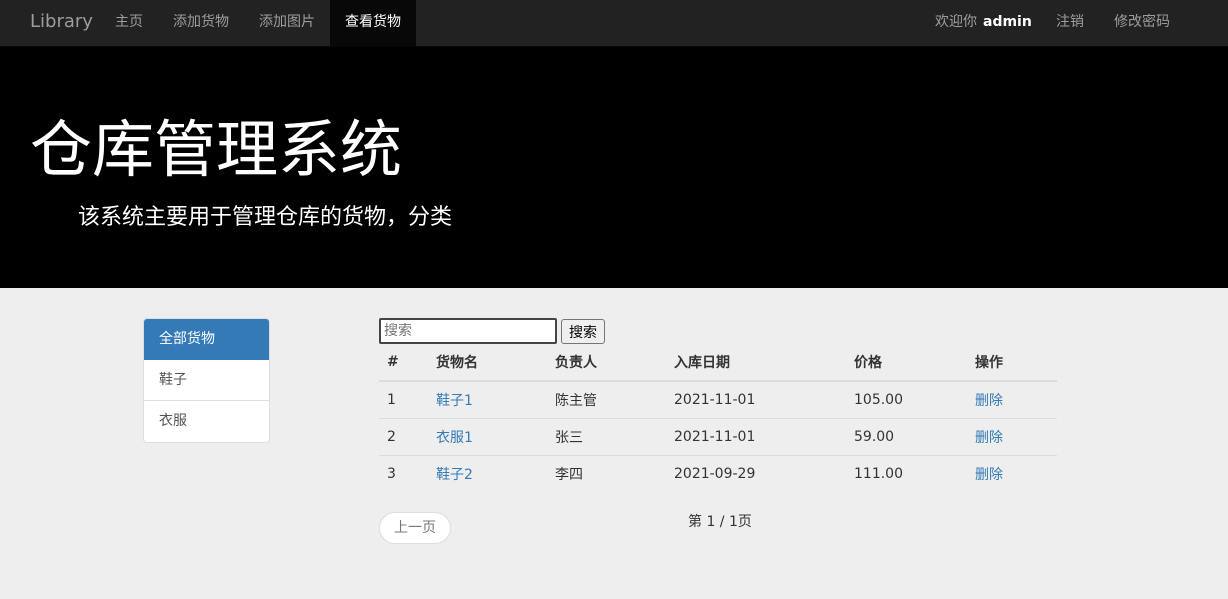 The width and height of the screenshot is (1228, 599). What do you see at coordinates (391, 399) in the screenshot?
I see `cell-index: 1` at bounding box center [391, 399].